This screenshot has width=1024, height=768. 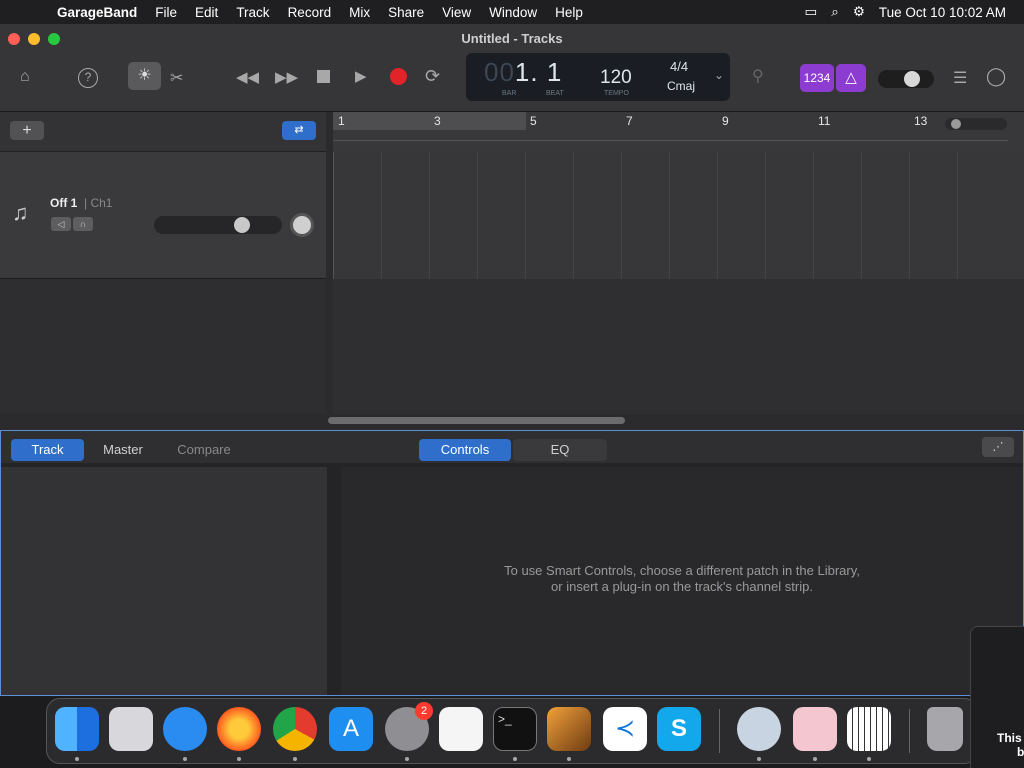 I want to click on track-name: Off 1, so click(x=63, y=203).